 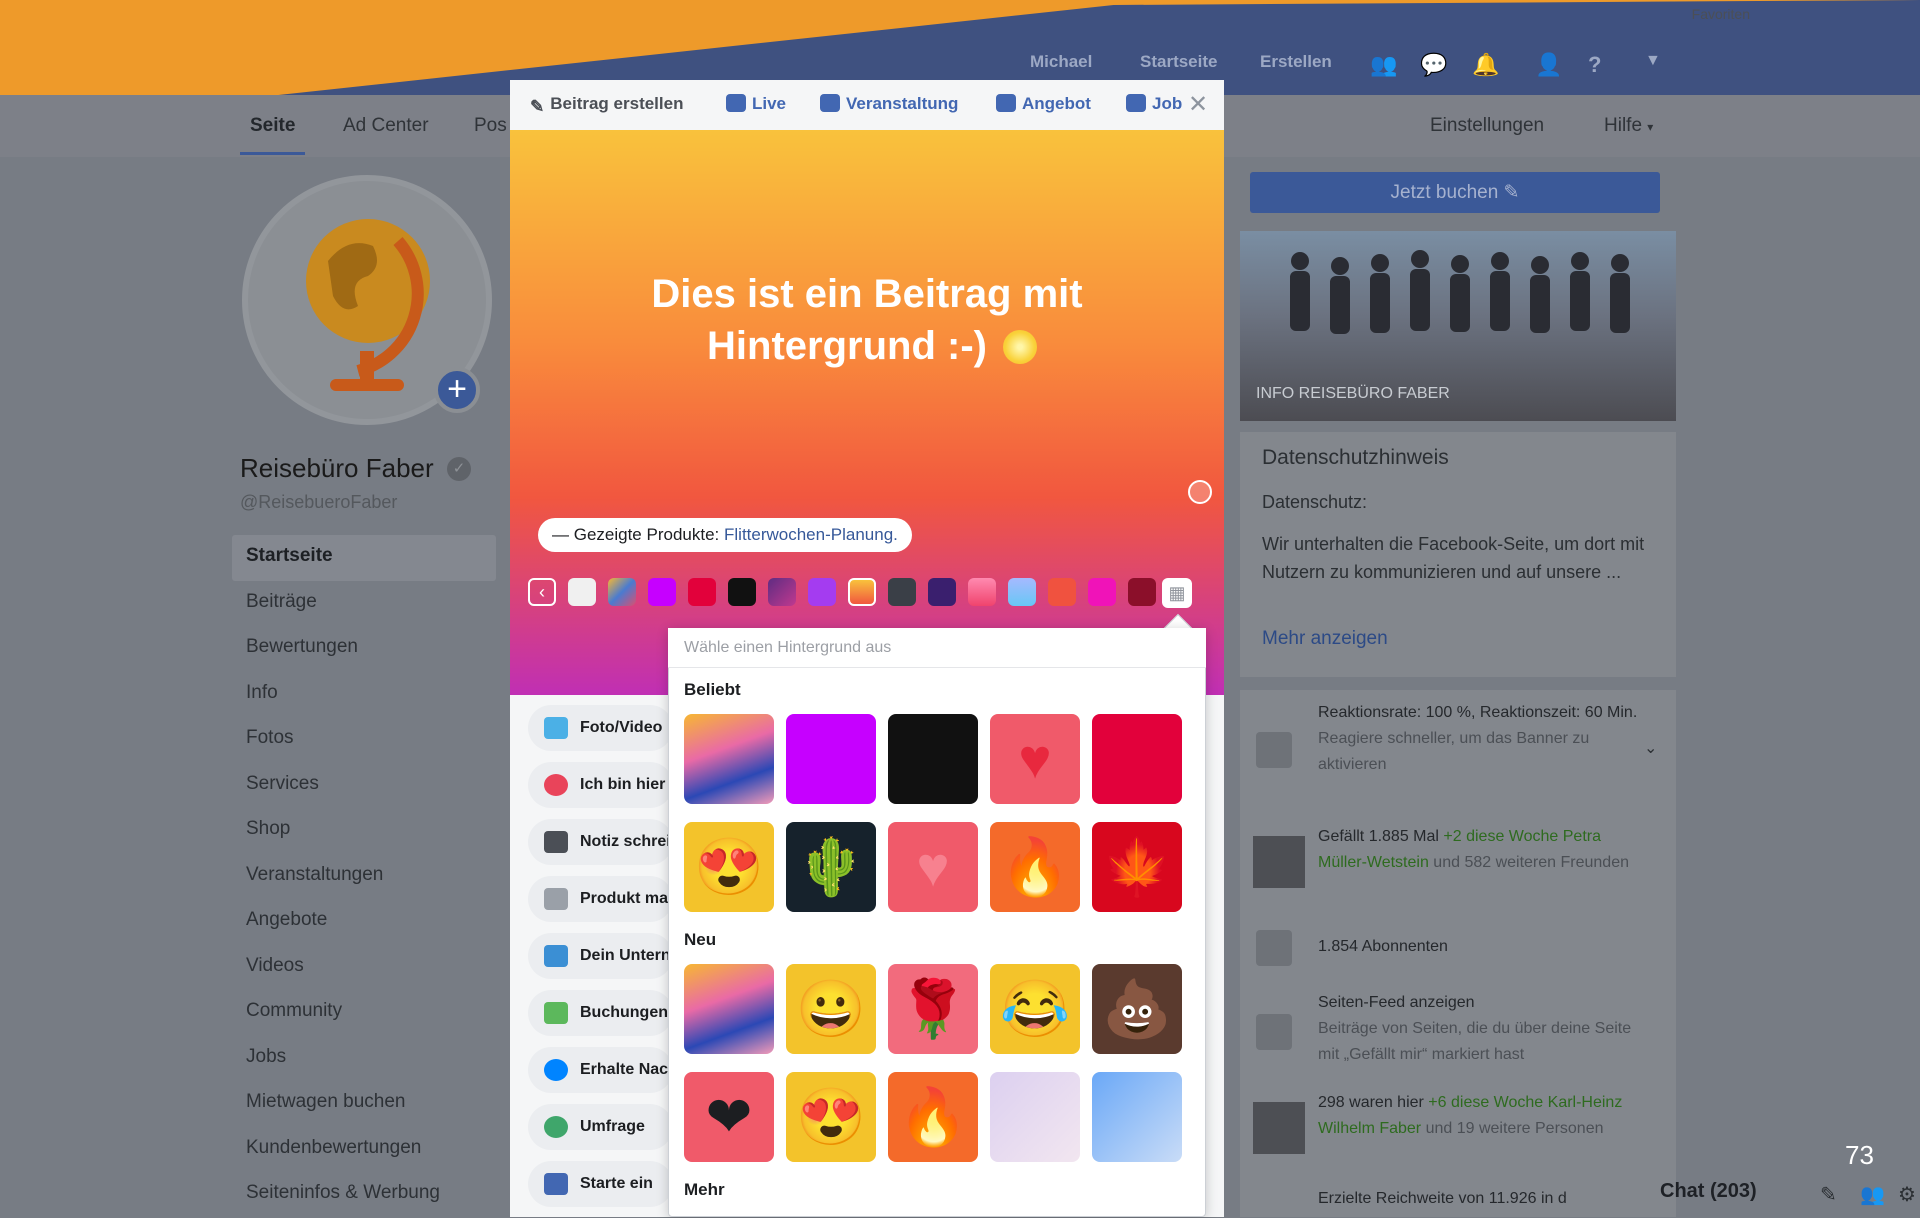 I want to click on bg-tile-laughing-icon: 😂, so click(x=1035, y=1009).